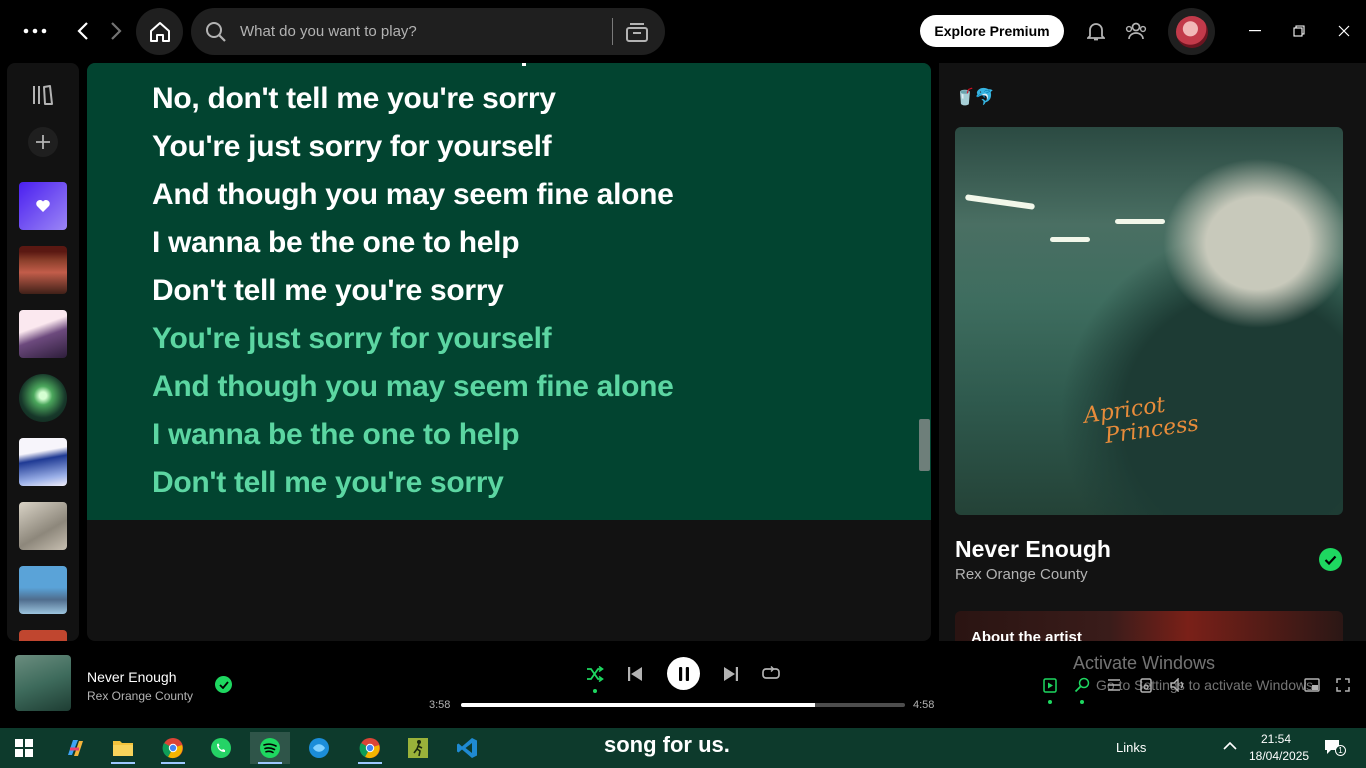 Image resolution: width=1366 pixels, height=768 pixels. What do you see at coordinates (731, 674) in the screenshot?
I see `next-button` at bounding box center [731, 674].